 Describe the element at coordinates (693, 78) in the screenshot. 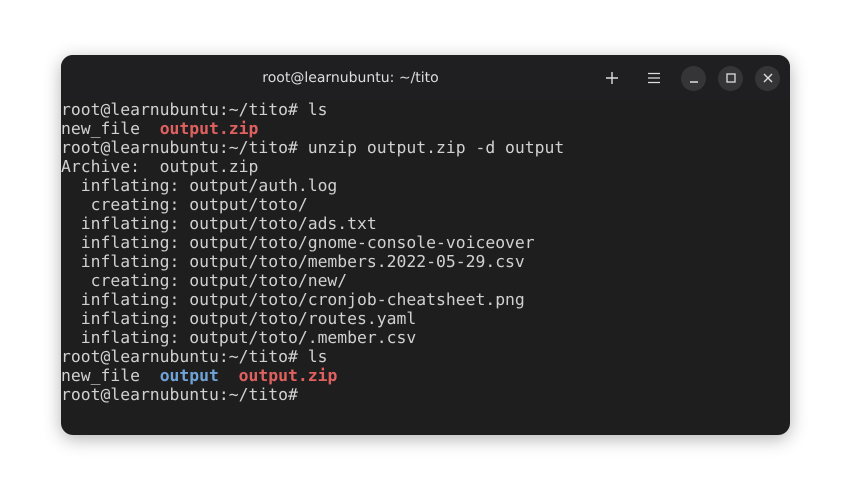

I see `minimize-button` at that location.